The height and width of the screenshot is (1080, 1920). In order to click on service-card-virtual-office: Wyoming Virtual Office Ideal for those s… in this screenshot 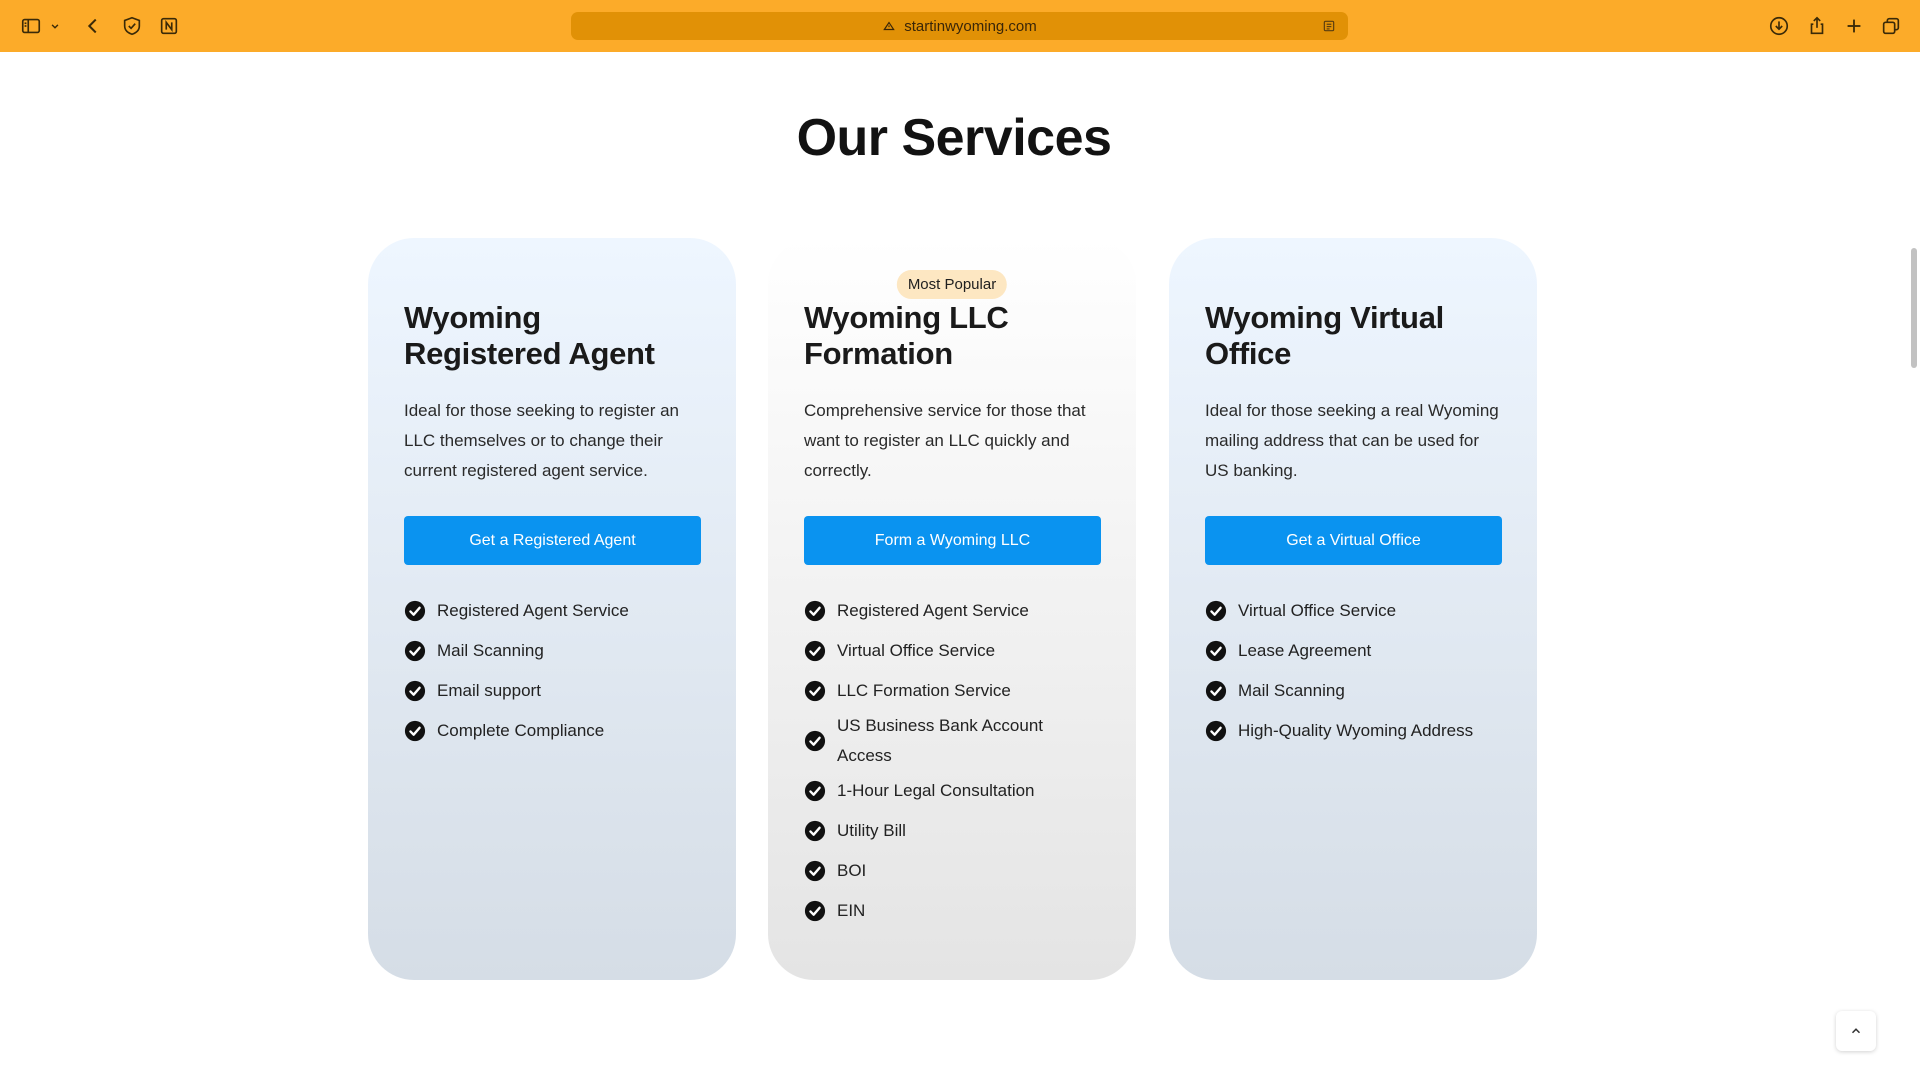, I will do `click(1353, 609)`.